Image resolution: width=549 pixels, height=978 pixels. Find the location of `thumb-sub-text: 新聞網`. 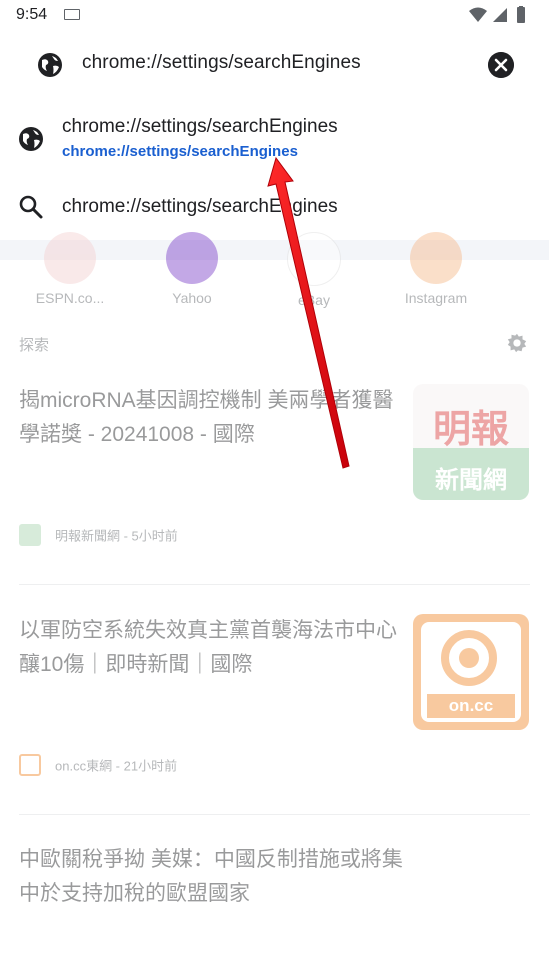

thumb-sub-text: 新聞網 is located at coordinates (471, 480).